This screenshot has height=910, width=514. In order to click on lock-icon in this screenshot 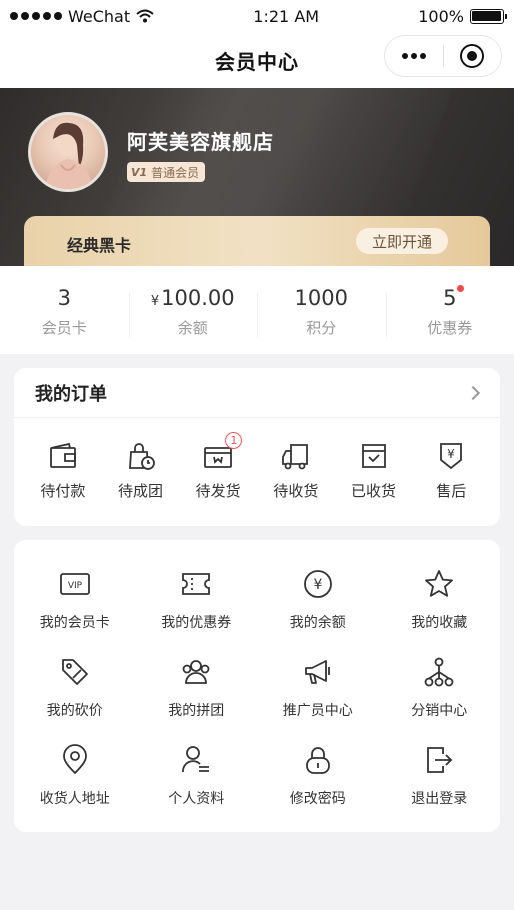, I will do `click(317, 760)`.